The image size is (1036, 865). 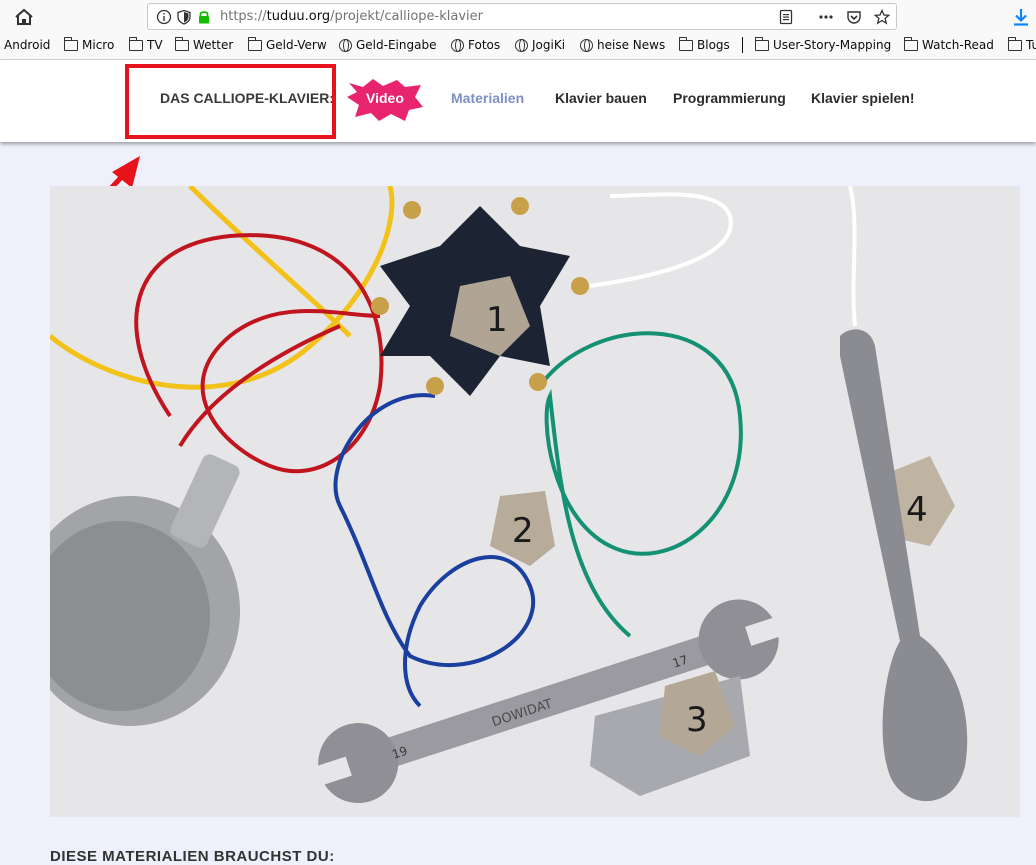 I want to click on nav-video: Video, so click(x=385, y=98).